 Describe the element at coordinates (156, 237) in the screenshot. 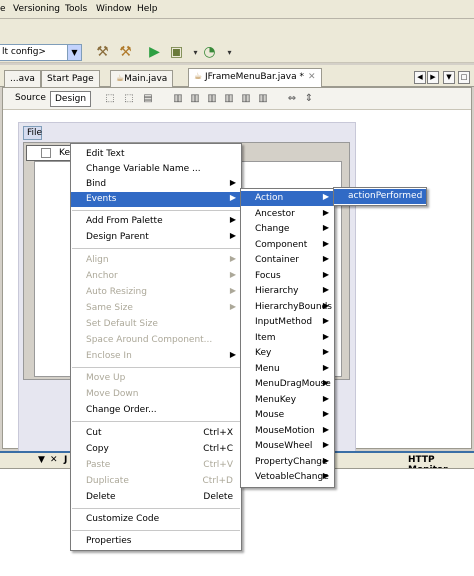

I see `menu-item-design-parent: Design Parent ▶` at that location.